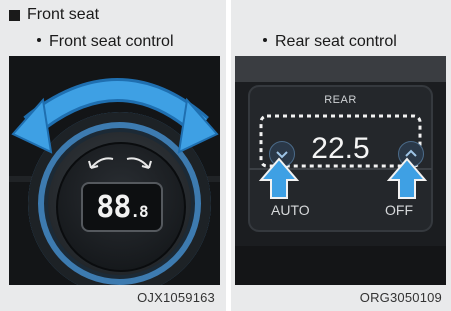  I want to click on square-bullet-icon, so click(14, 15).